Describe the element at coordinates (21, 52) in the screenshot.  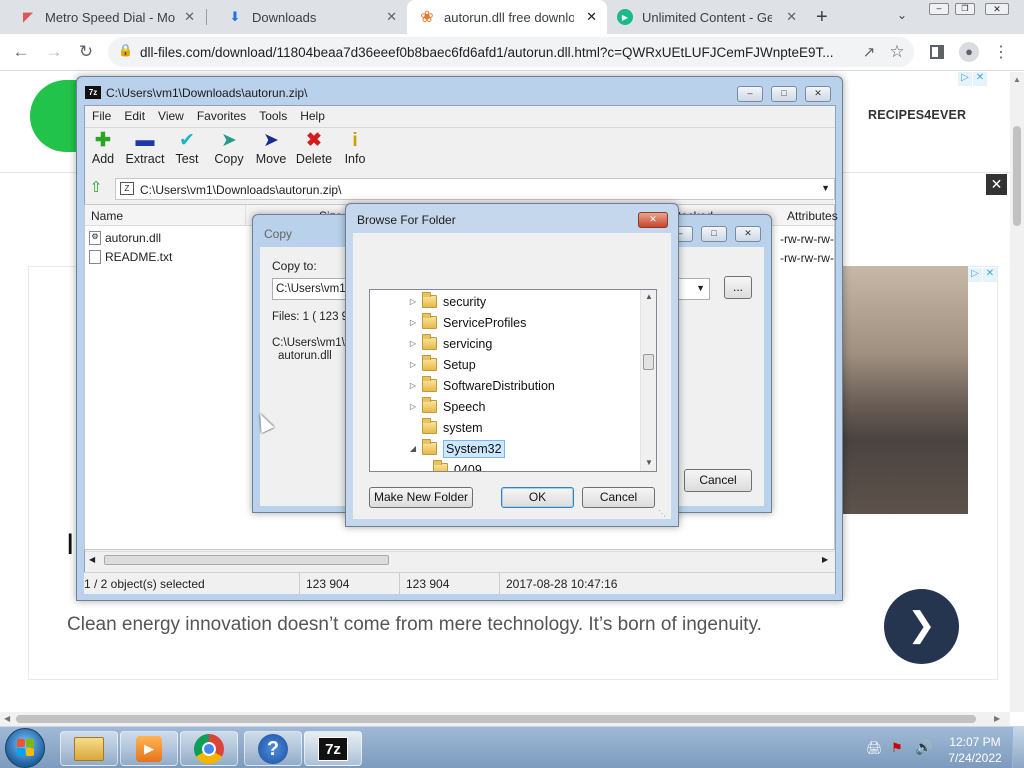
I see `back-icon: ←` at that location.